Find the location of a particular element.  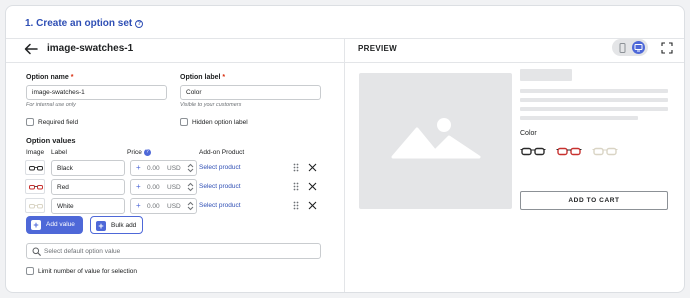

default-value-search-input is located at coordinates (179, 251).